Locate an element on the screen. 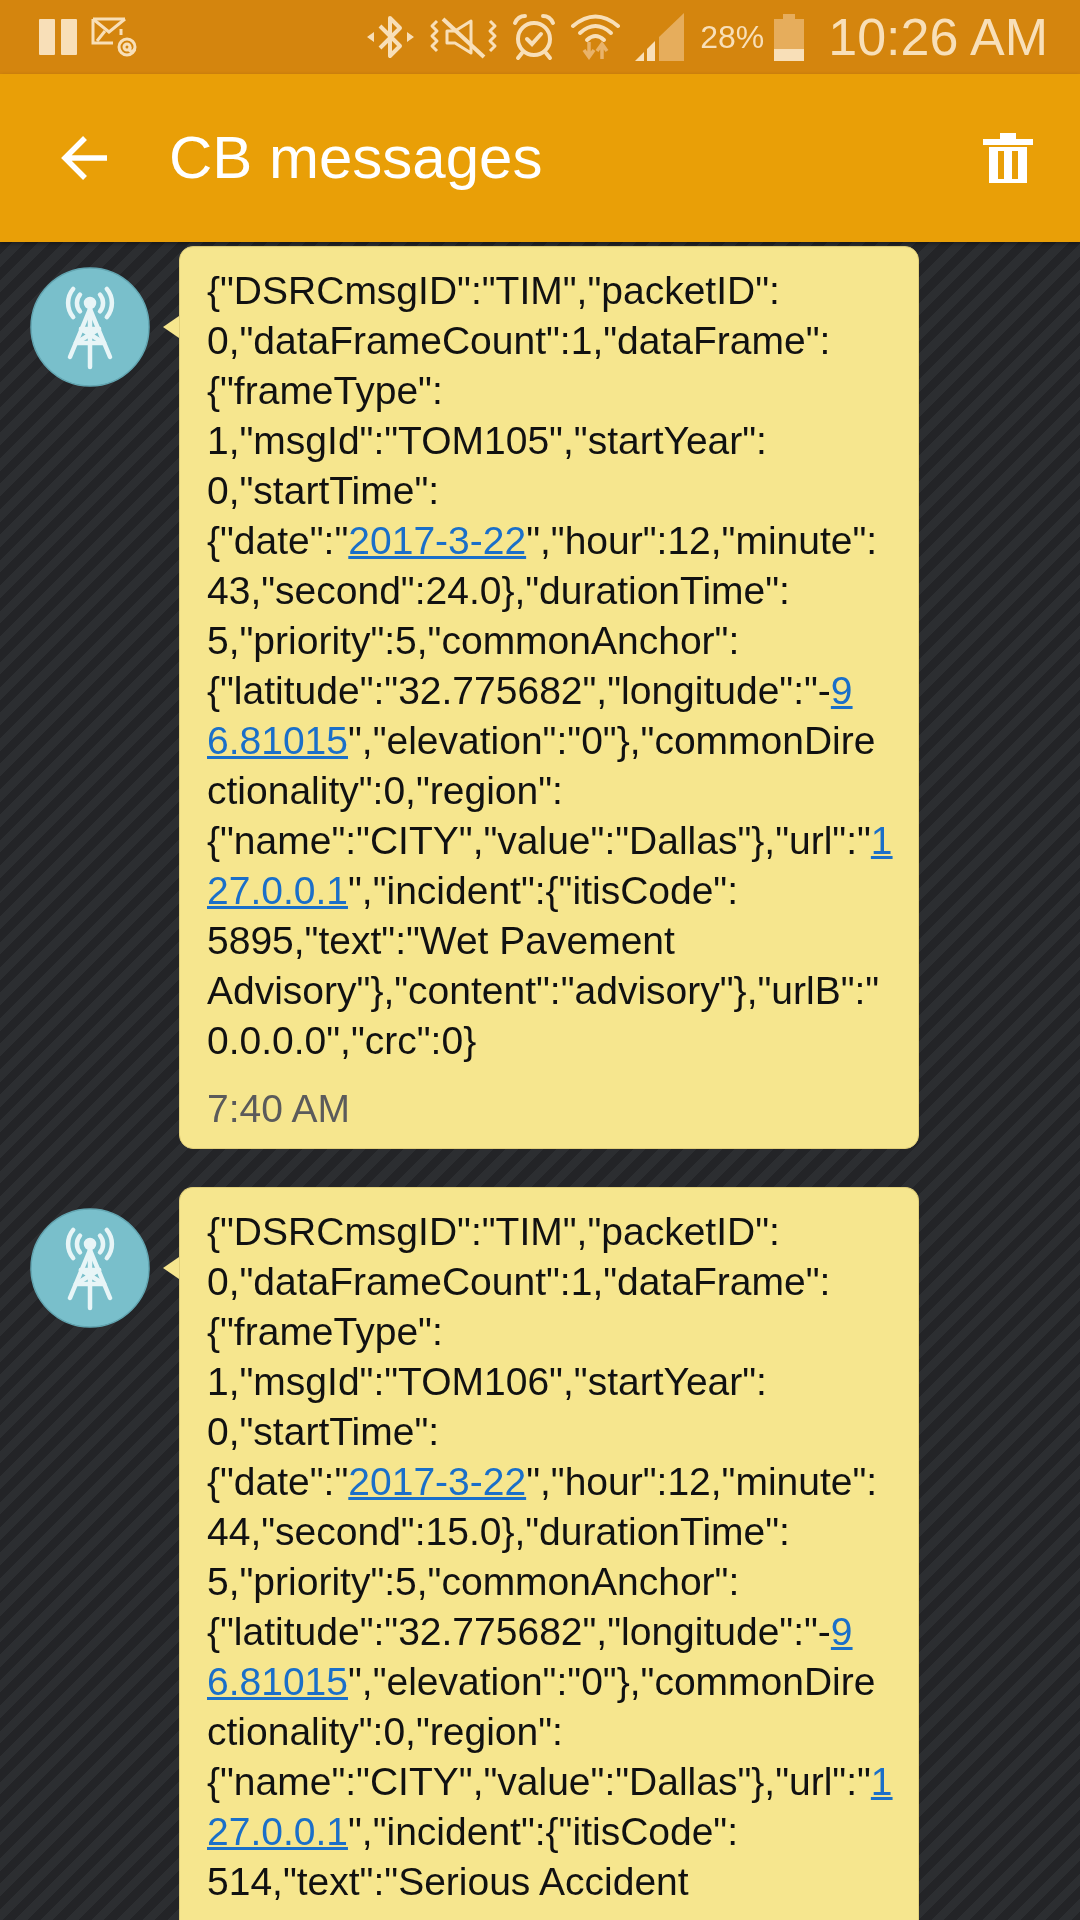  battery-icon is located at coordinates (789, 37).